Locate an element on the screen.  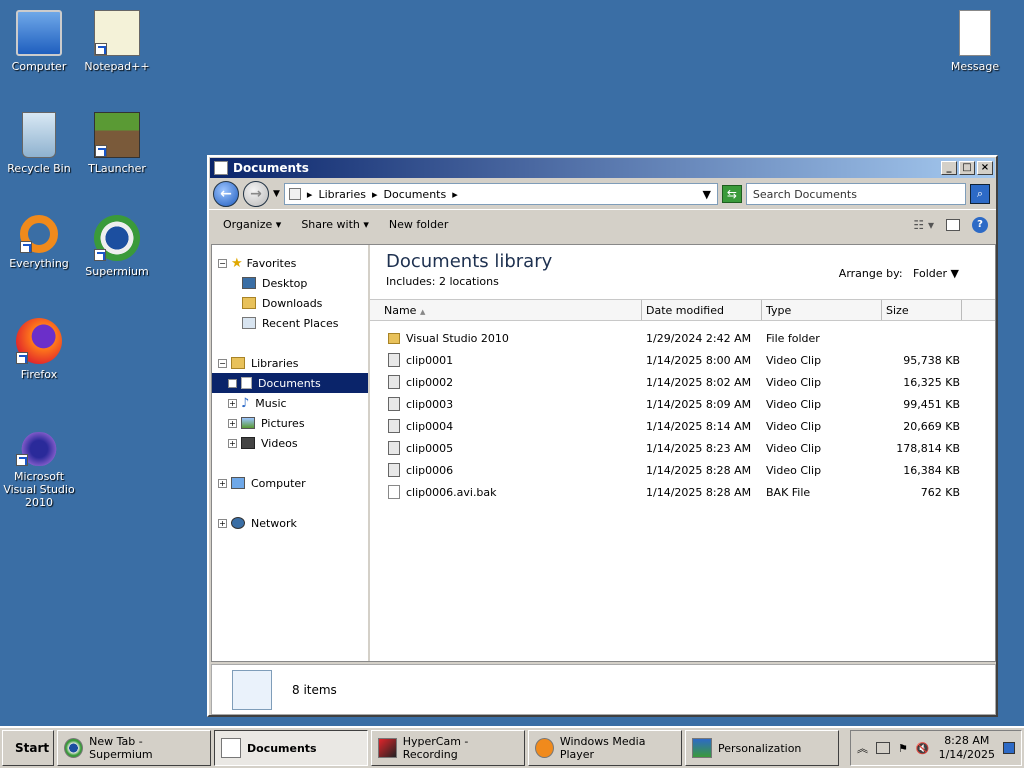
forward-button: → is located at coordinates (256, 194).